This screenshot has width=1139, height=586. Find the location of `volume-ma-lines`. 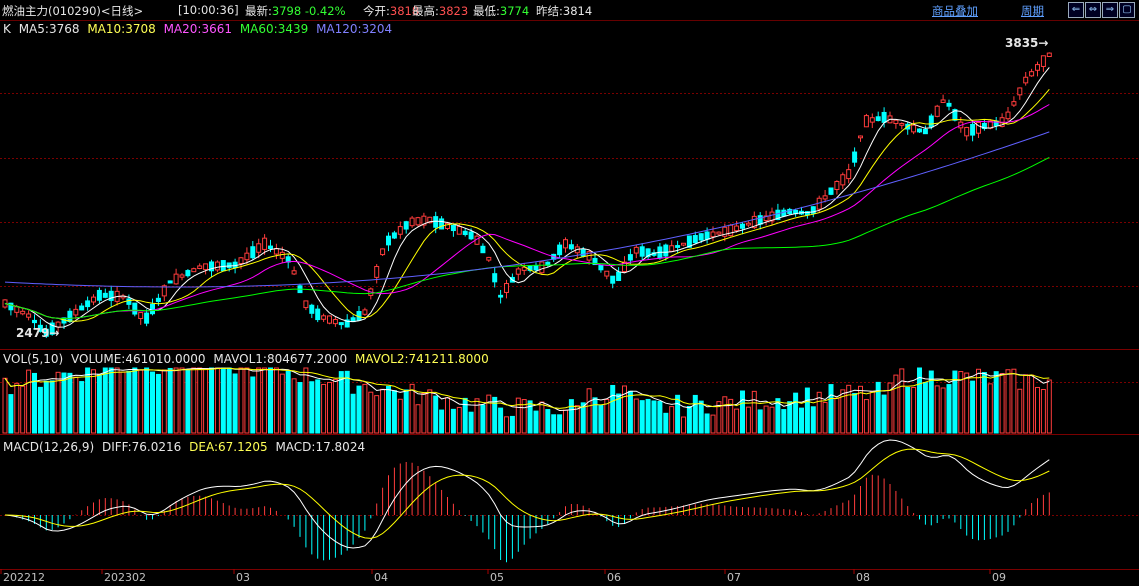

volume-ma-lines is located at coordinates (527, 389).